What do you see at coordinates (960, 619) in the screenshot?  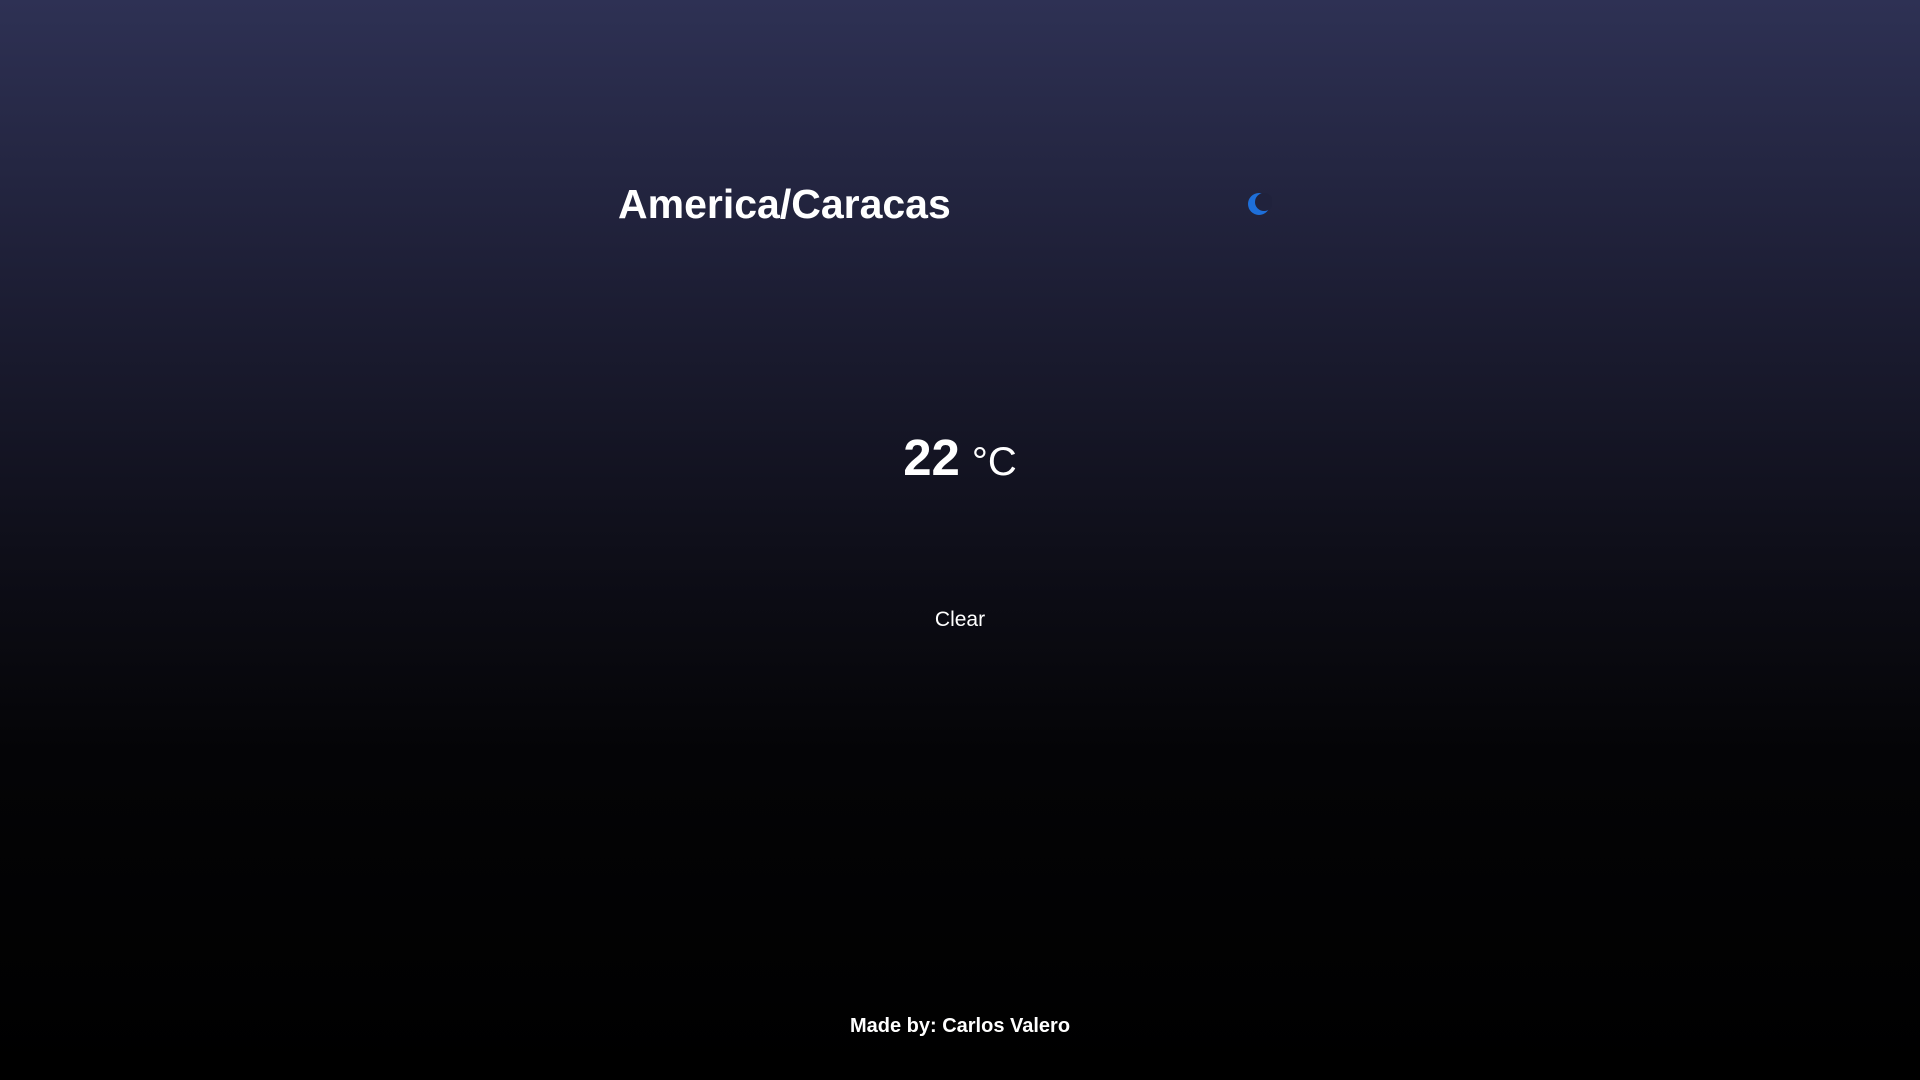 I see `weather-condition: Clear` at bounding box center [960, 619].